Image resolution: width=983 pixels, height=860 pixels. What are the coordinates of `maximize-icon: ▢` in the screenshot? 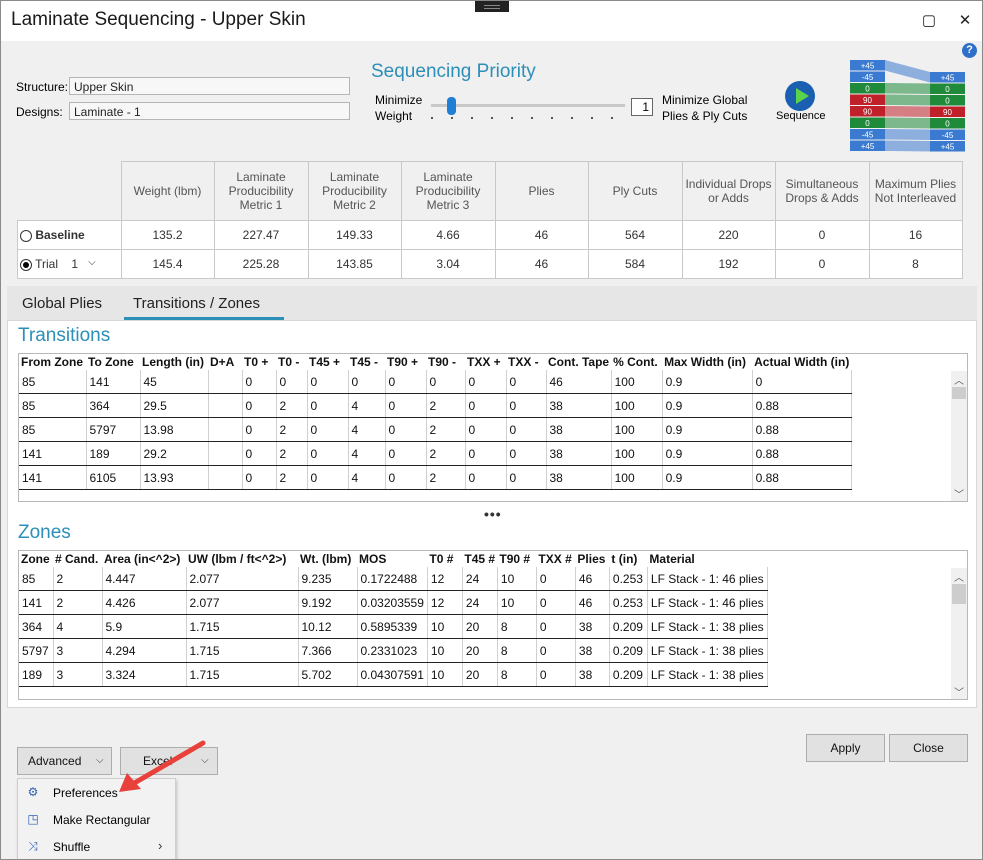 It's located at (929, 20).